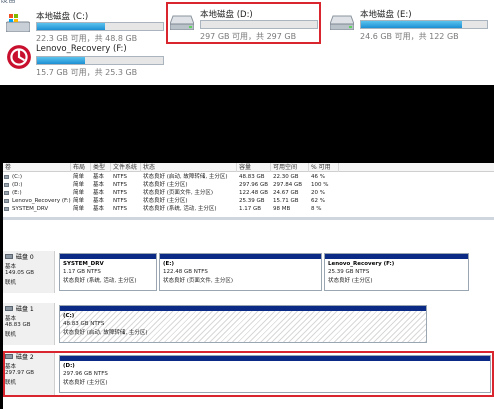 The width and height of the screenshot is (494, 409). What do you see at coordinates (342, 22) in the screenshot?
I see `hard-drive-icon` at bounding box center [342, 22].